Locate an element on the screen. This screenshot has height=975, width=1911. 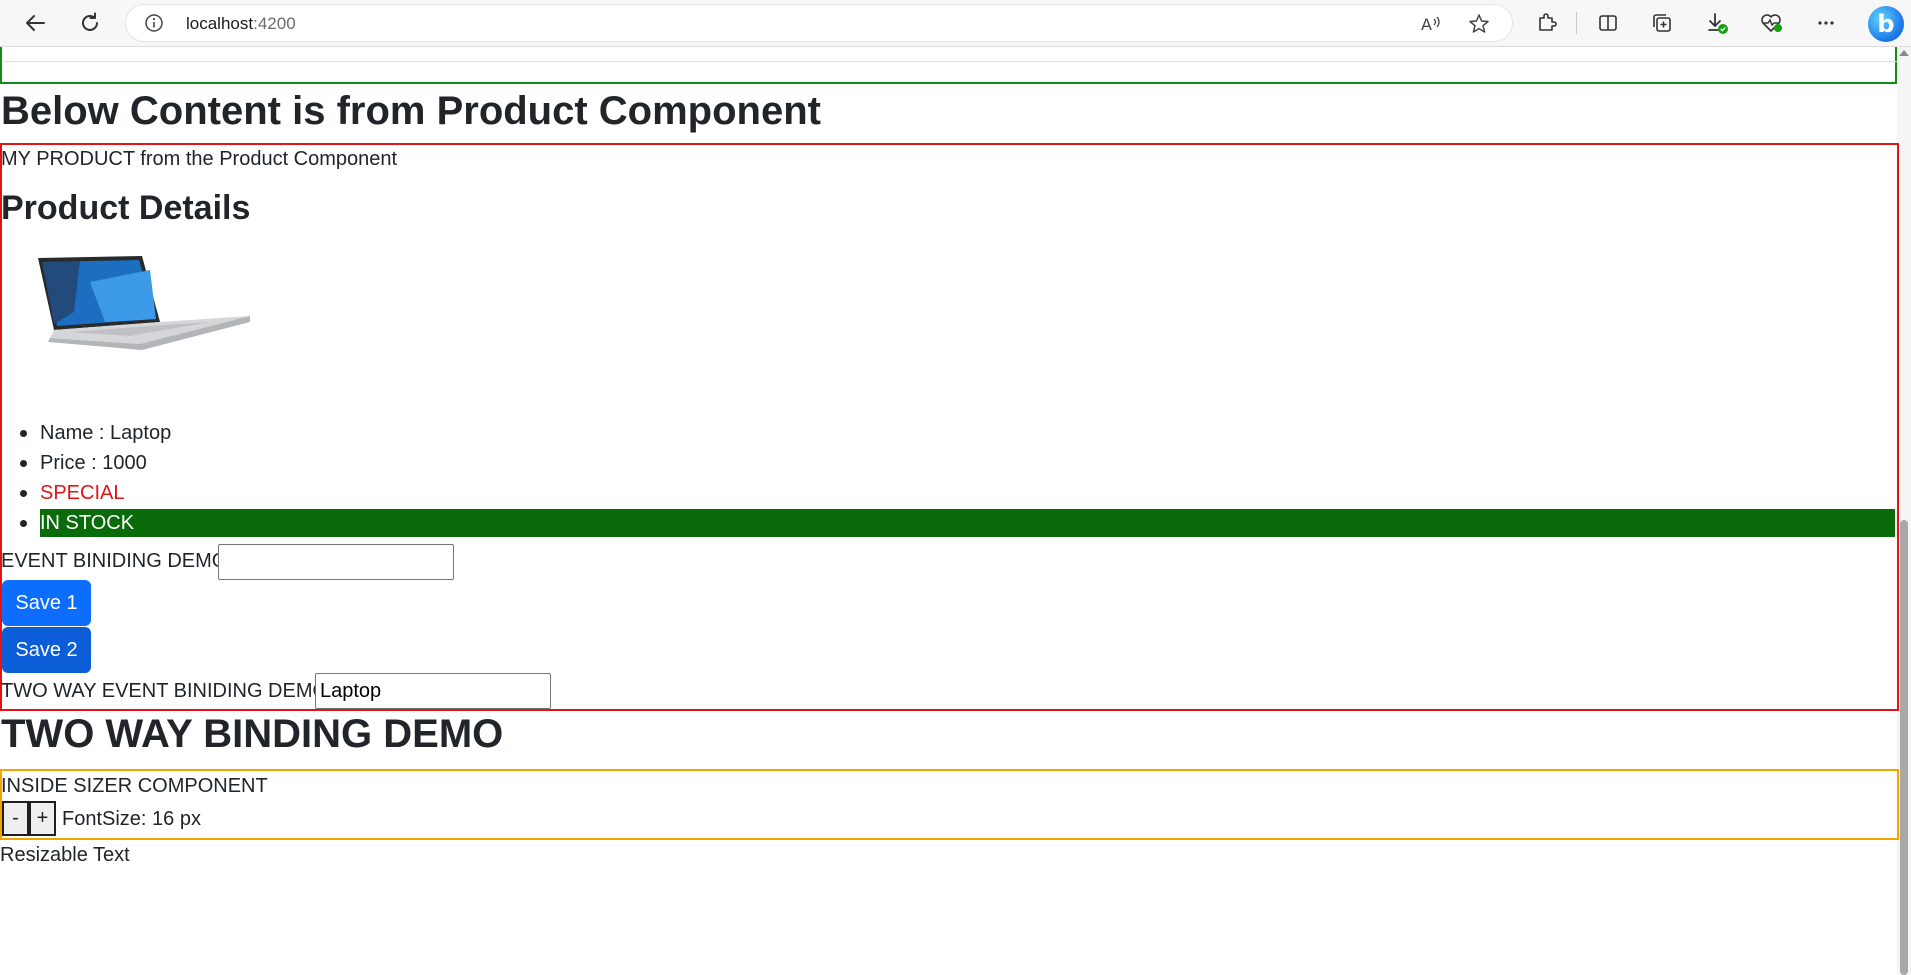
back-arrow-icon is located at coordinates (35, 23).